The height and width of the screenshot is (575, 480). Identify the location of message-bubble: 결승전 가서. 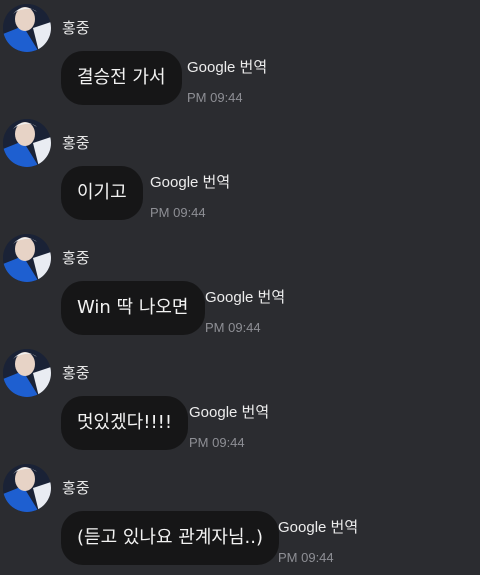
(121, 78).